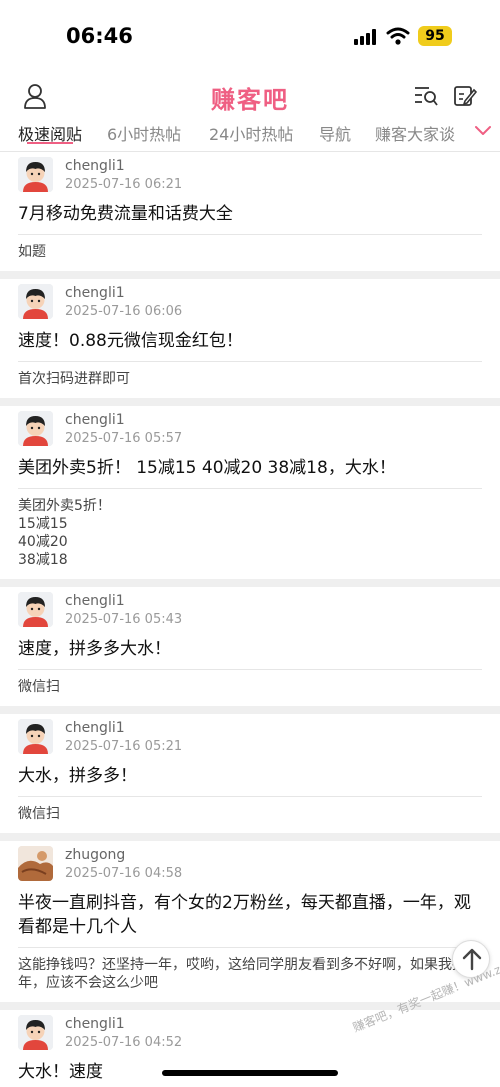 This screenshot has width=500, height=1087. What do you see at coordinates (250, 1073) in the screenshot?
I see `home-indicator` at bounding box center [250, 1073].